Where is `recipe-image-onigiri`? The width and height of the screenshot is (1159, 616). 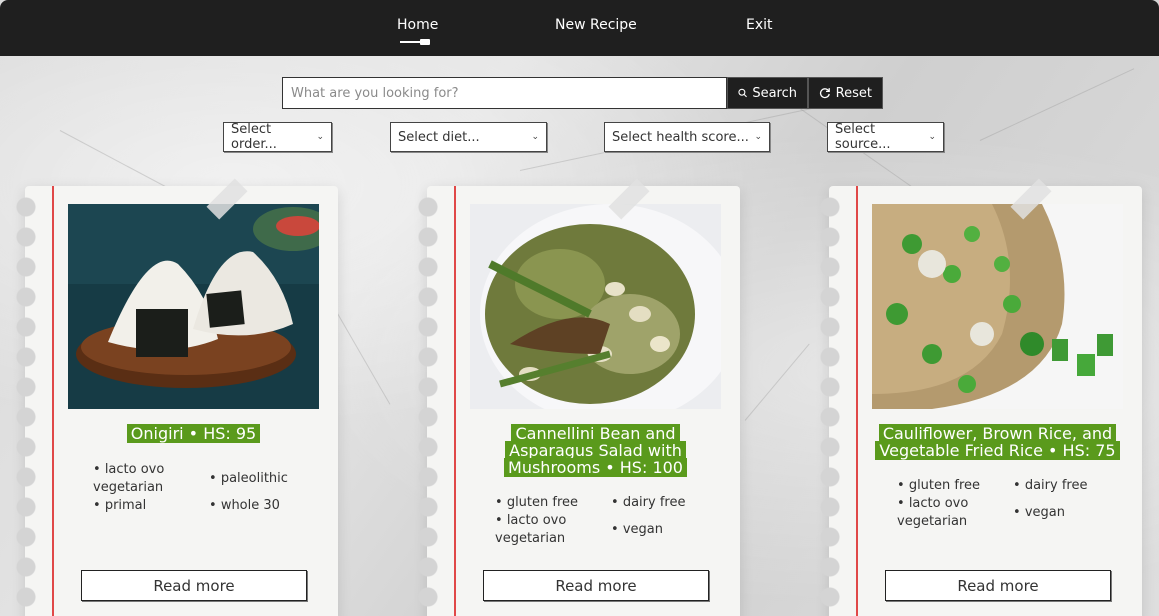 recipe-image-onigiri is located at coordinates (193, 306).